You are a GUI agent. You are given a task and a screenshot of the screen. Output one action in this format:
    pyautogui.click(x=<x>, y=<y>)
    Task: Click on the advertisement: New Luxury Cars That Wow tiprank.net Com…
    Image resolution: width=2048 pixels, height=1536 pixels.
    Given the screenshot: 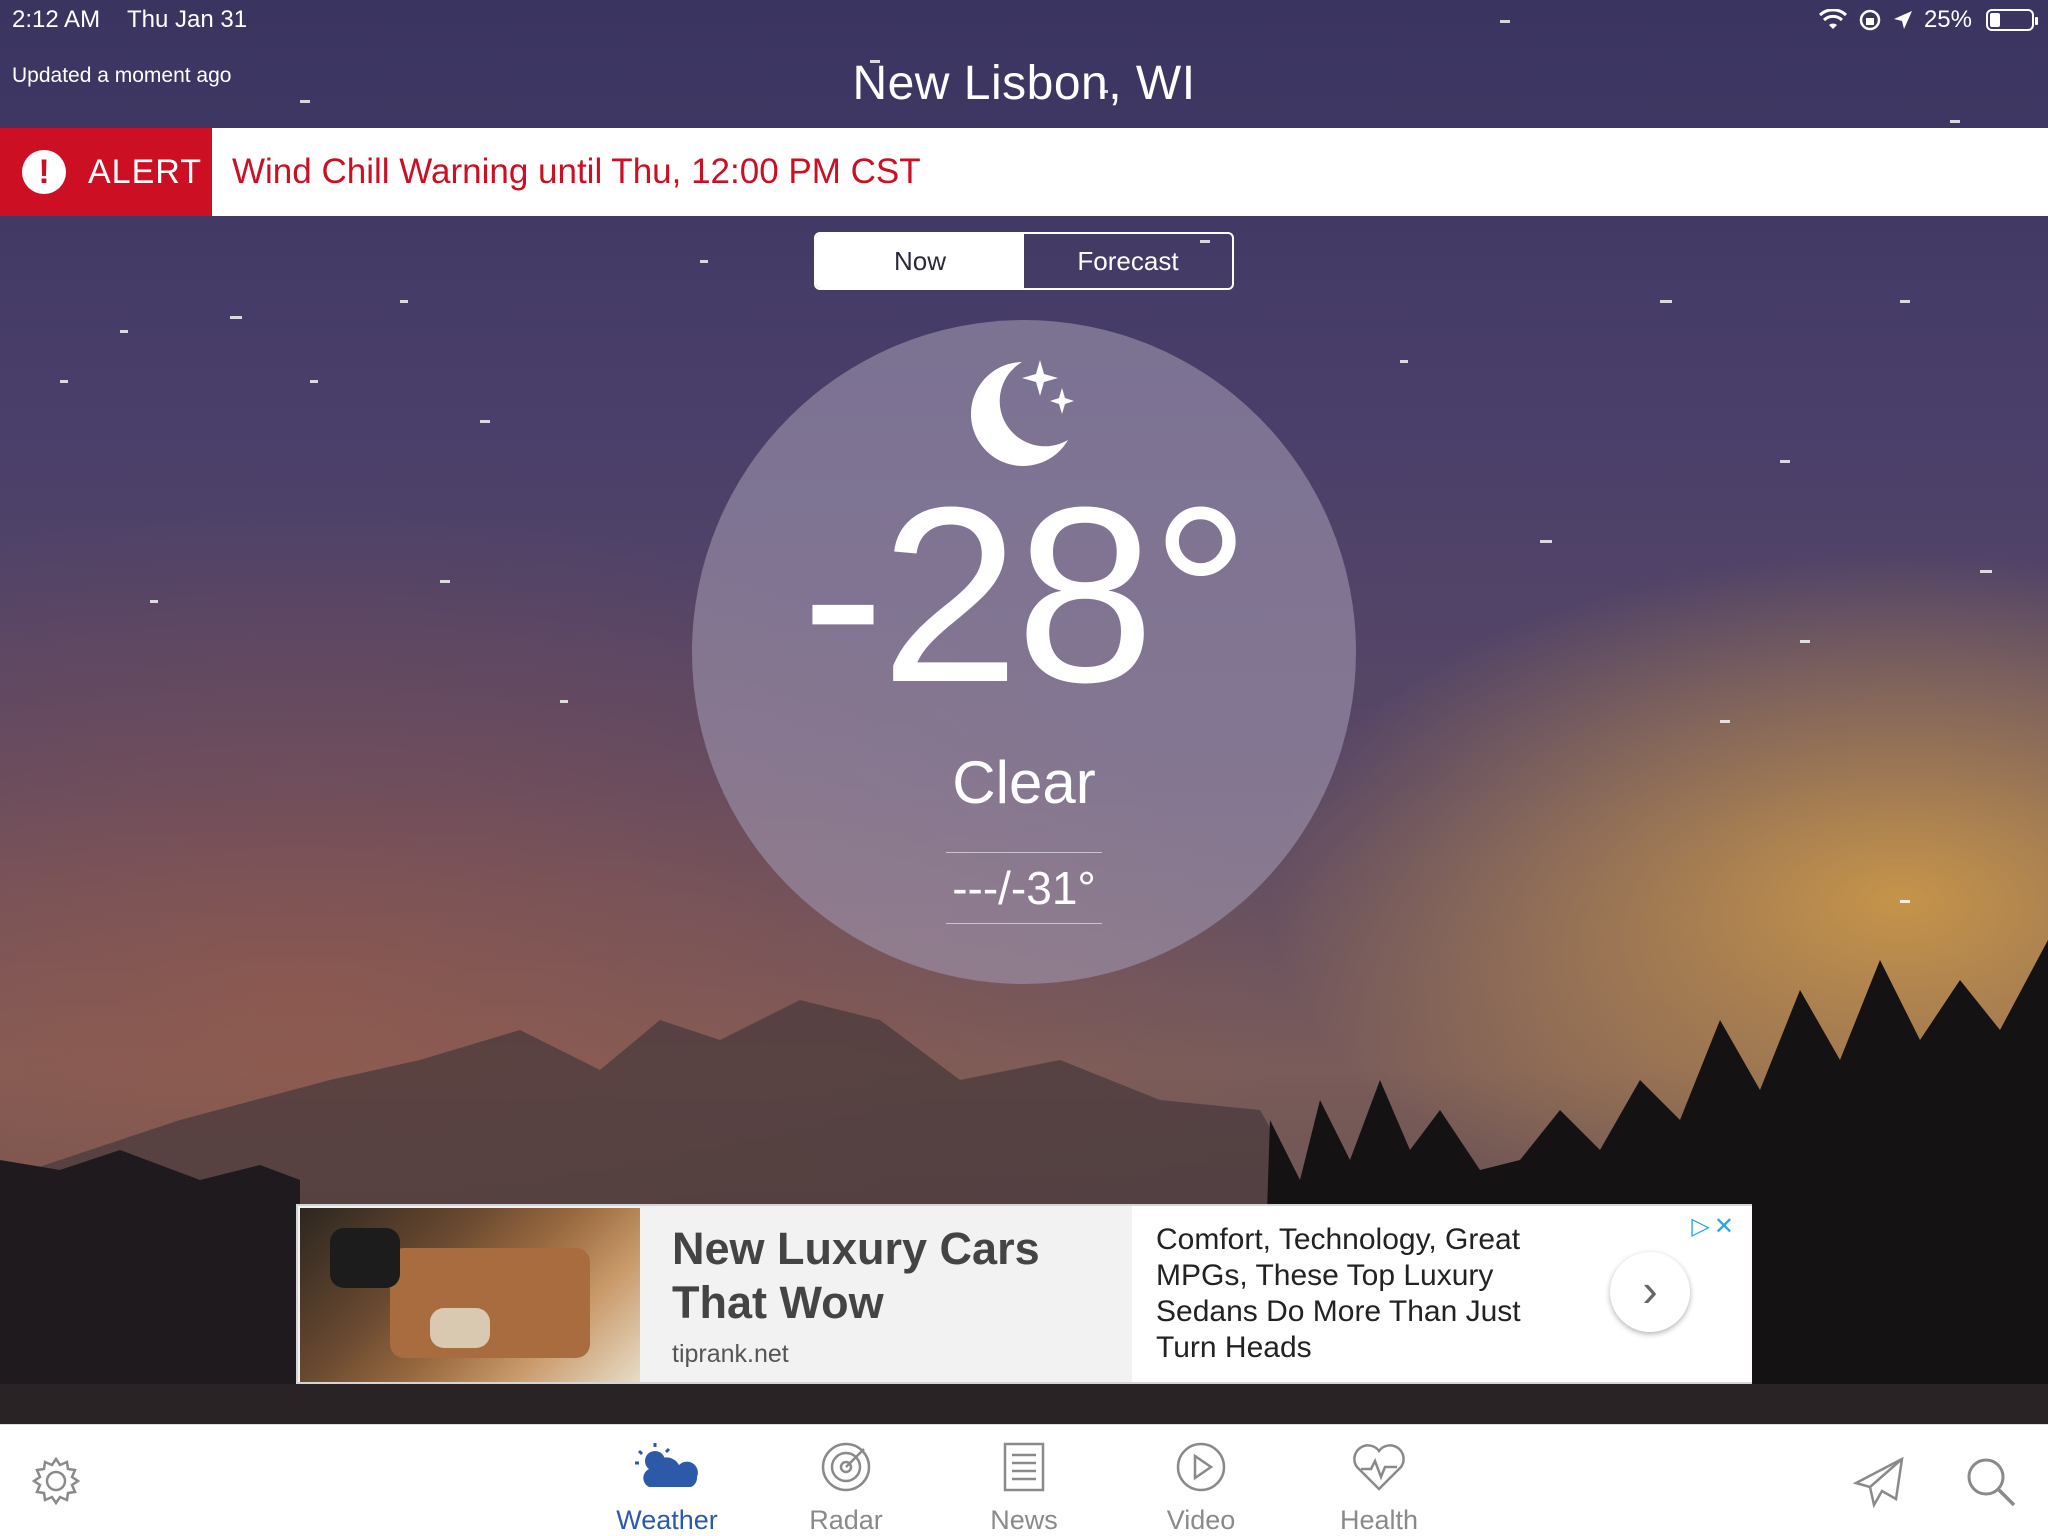 What is the action you would take?
    pyautogui.click(x=1024, y=1294)
    